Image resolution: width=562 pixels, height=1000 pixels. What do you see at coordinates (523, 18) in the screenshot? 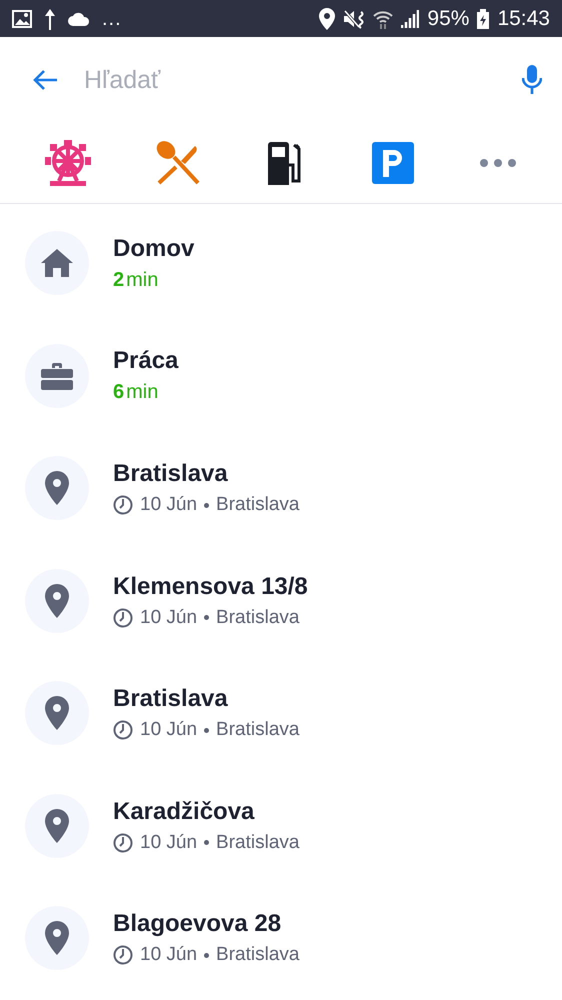
I see `clock: 15:43` at bounding box center [523, 18].